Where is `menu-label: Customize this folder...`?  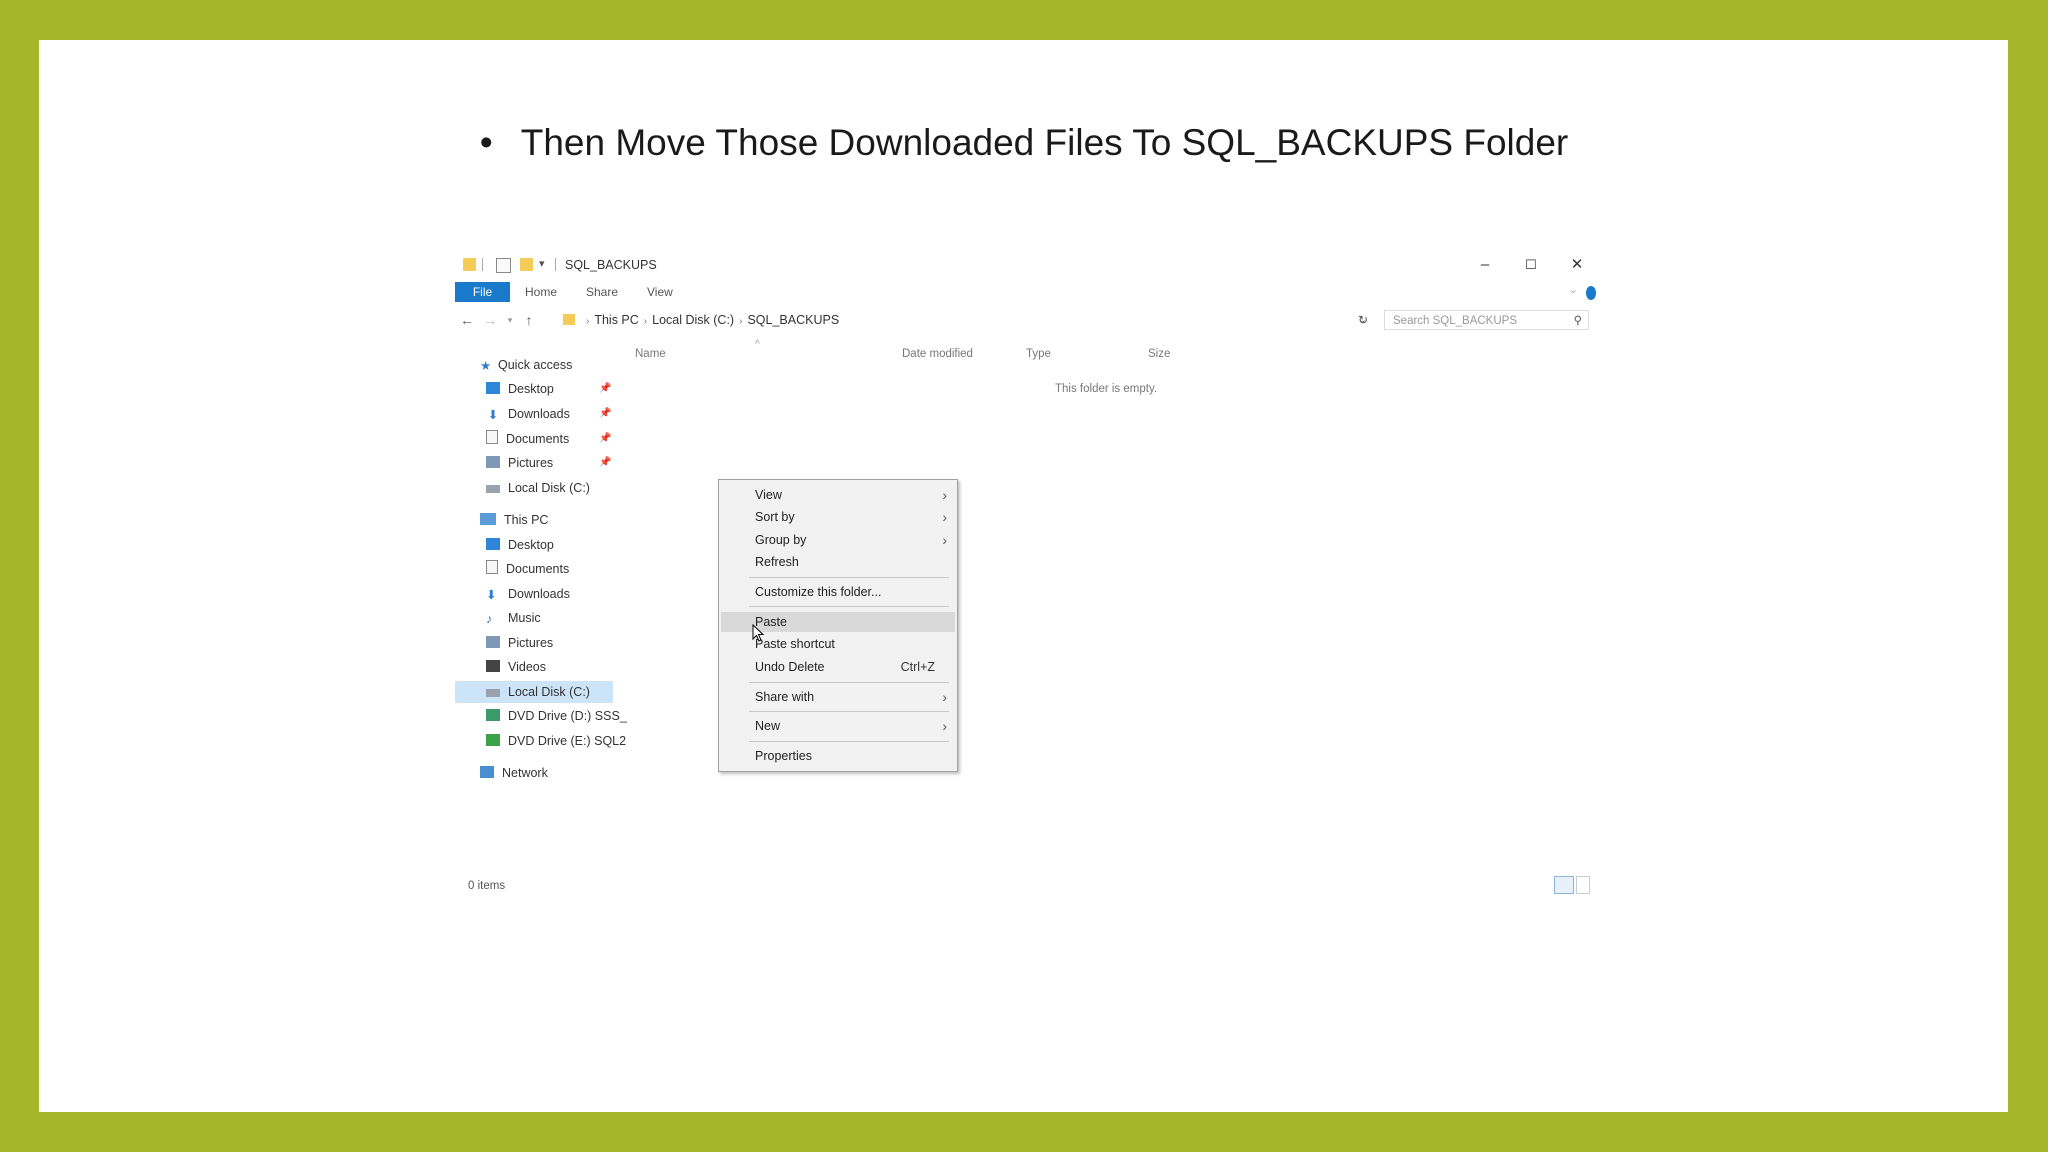 menu-label: Customize this folder... is located at coordinates (818, 592).